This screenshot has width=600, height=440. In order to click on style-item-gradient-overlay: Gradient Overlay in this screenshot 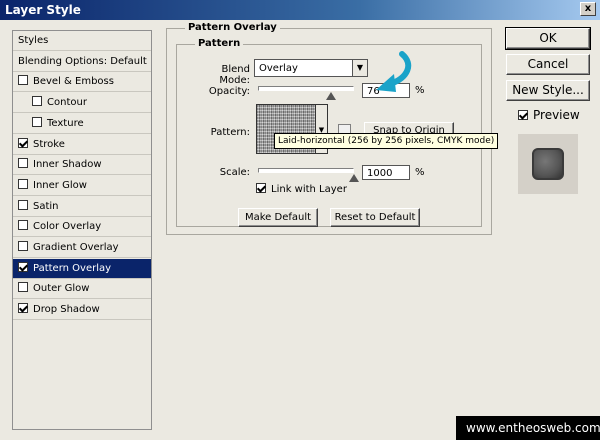, I will do `click(82, 248)`.